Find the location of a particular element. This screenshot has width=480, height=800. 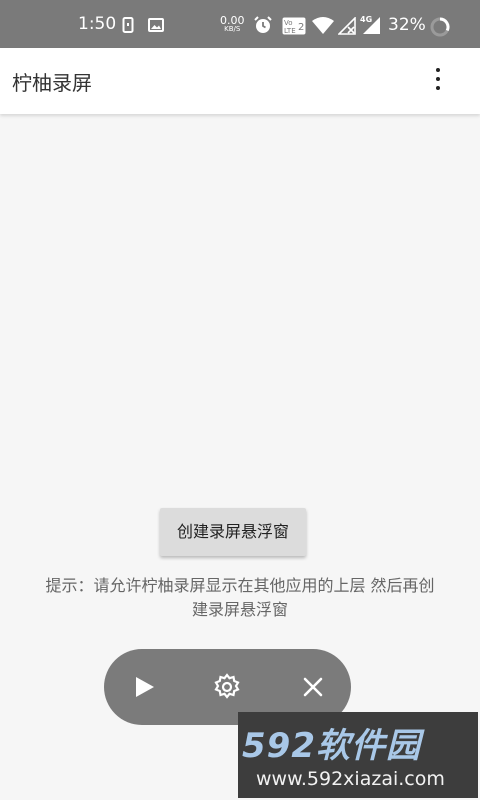

wifi-icon is located at coordinates (323, 28).